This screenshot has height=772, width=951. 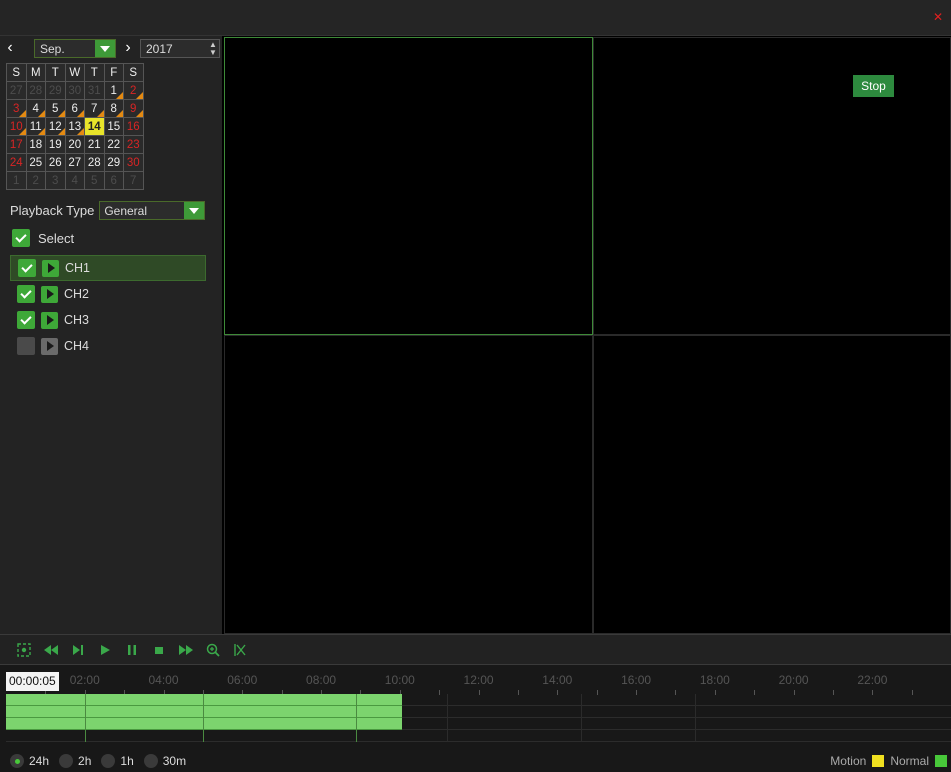 I want to click on step-forward-icon, so click(x=77, y=650).